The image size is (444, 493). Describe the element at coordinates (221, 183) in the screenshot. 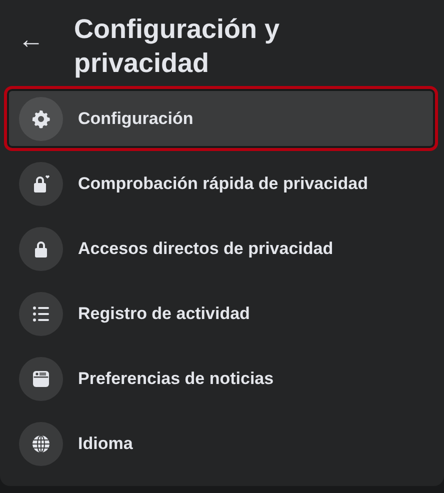

I see `menu-item: Comprobación rápida de privacidad` at that location.